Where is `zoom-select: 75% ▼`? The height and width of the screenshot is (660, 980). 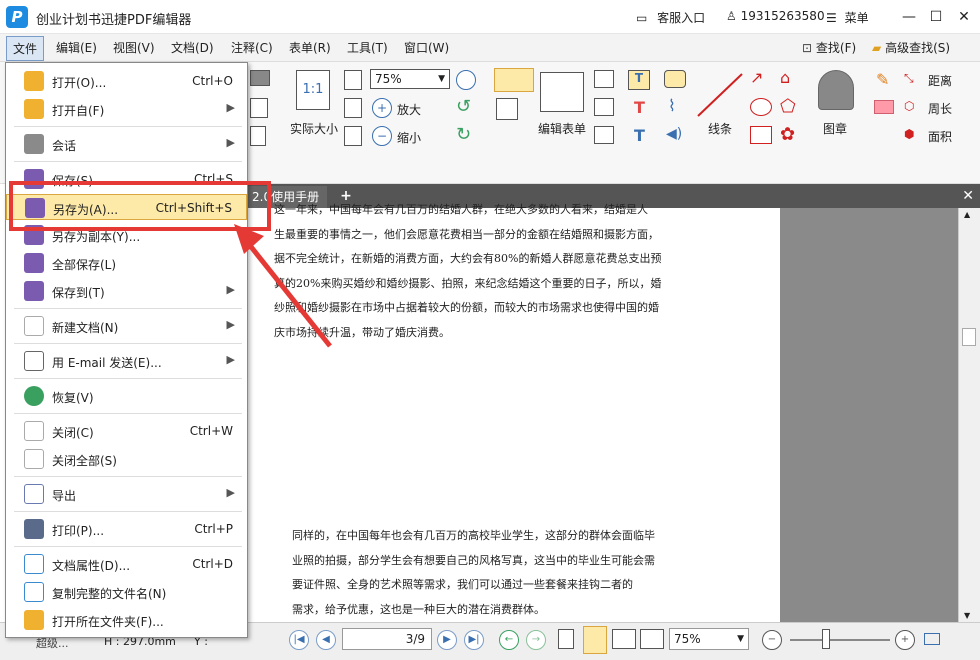
zoom-select: 75% ▼ is located at coordinates (410, 79).